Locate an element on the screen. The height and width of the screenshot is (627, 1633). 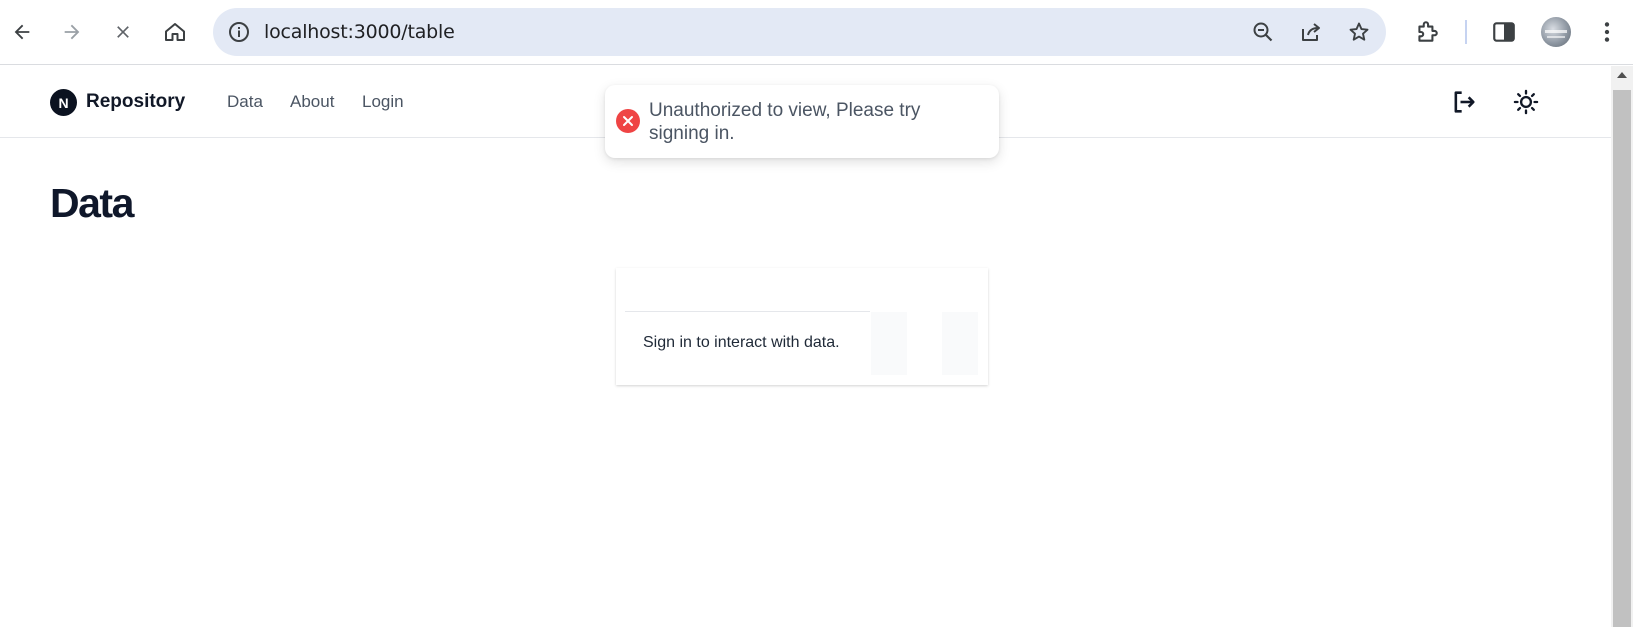
extensions-icon is located at coordinates (1427, 32).